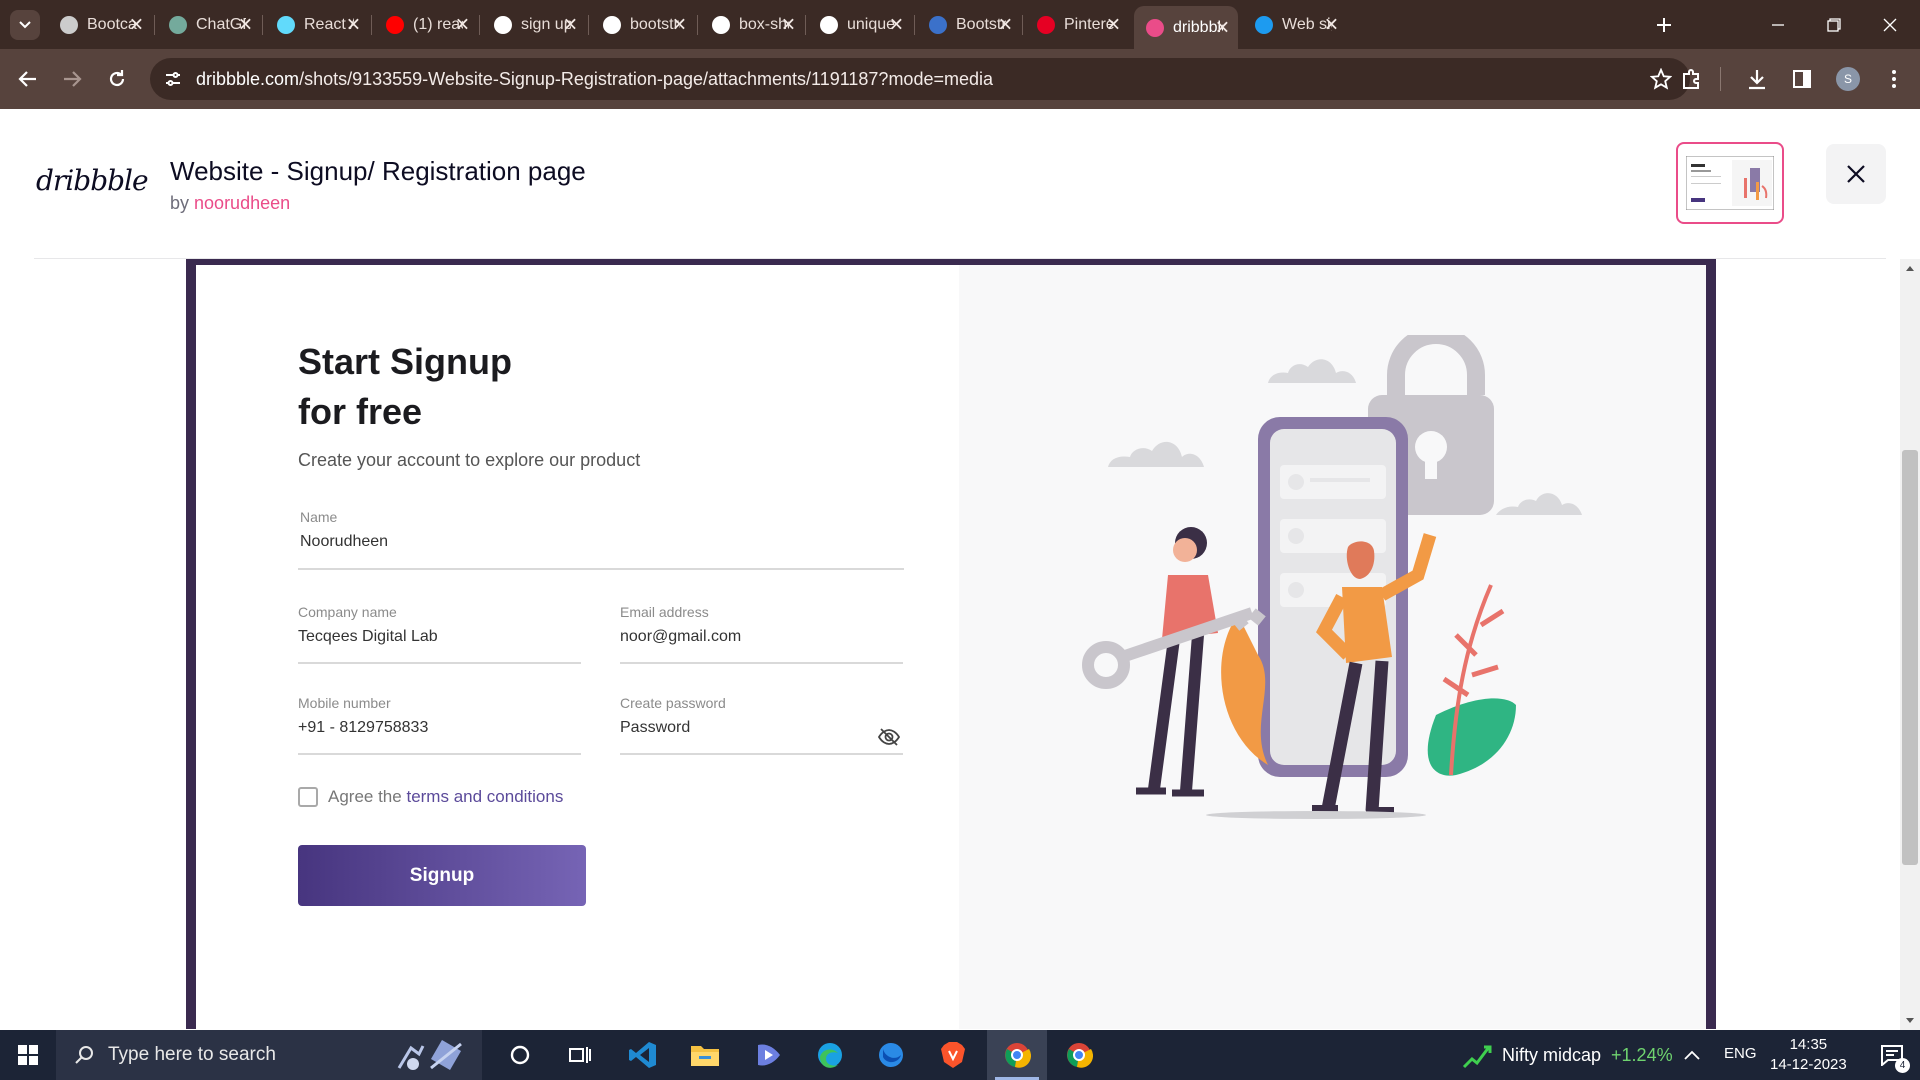 Image resolution: width=1920 pixels, height=1080 pixels. Describe the element at coordinates (84, 1055) in the screenshot. I see `search-icon` at that location.